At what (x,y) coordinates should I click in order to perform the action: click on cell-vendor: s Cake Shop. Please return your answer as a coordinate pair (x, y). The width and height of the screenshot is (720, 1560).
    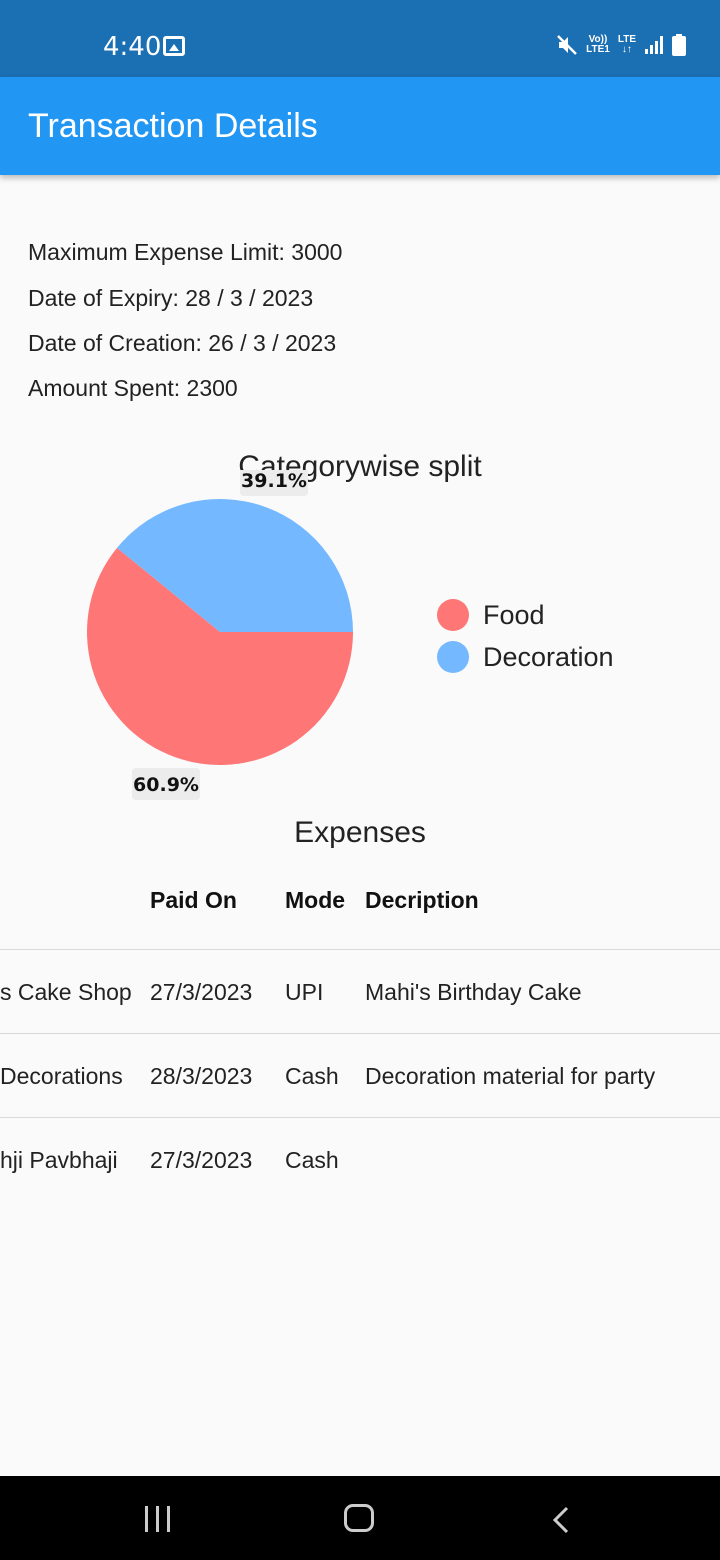
    Looking at the image, I should click on (66, 992).